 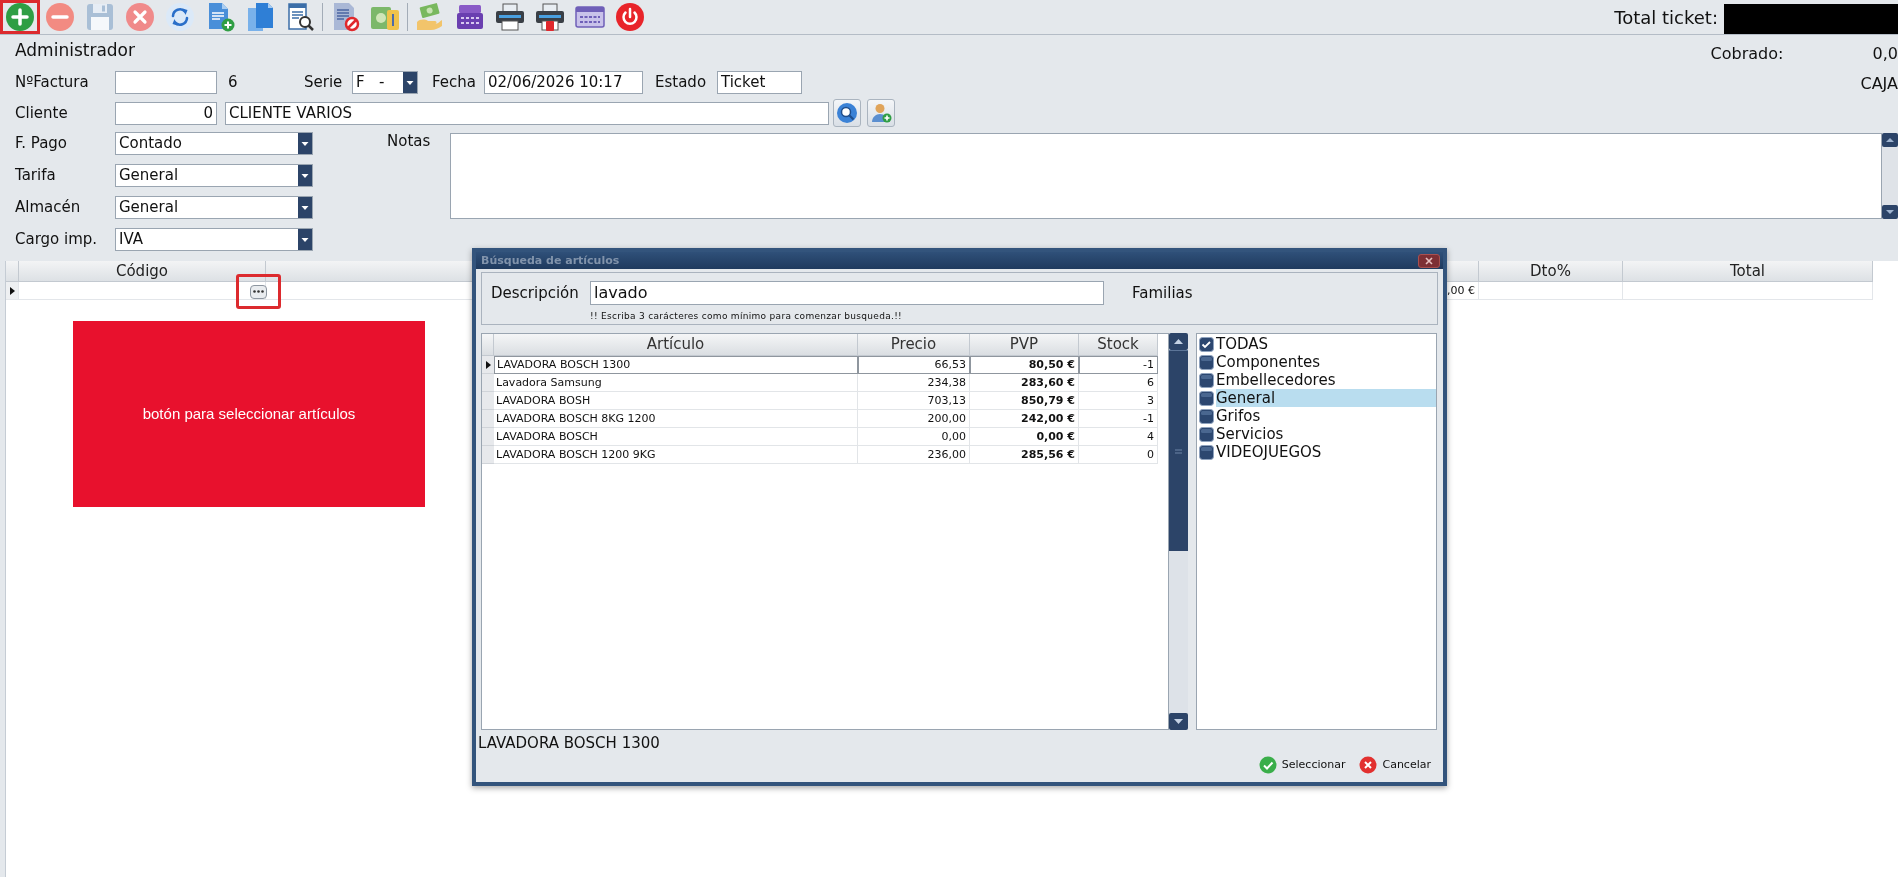 What do you see at coordinates (36, 176) in the screenshot?
I see `field-label: Tarifa` at bounding box center [36, 176].